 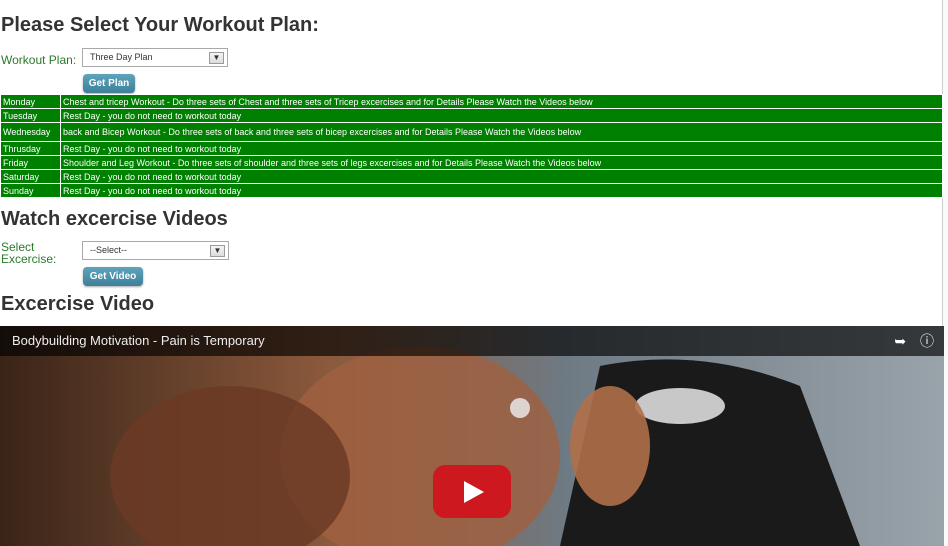 I want to click on play-icon, so click(x=474, y=492).